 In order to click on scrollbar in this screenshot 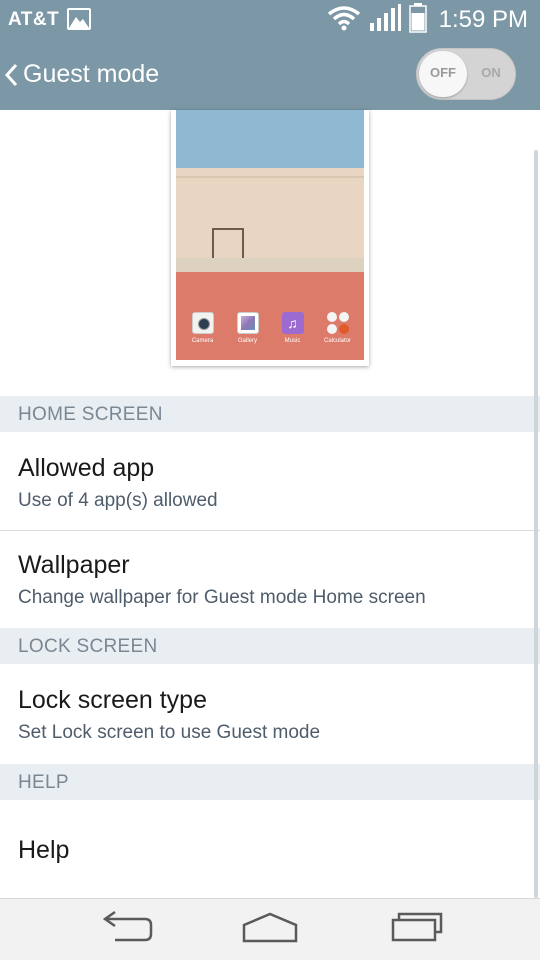, I will do `click(536, 524)`.